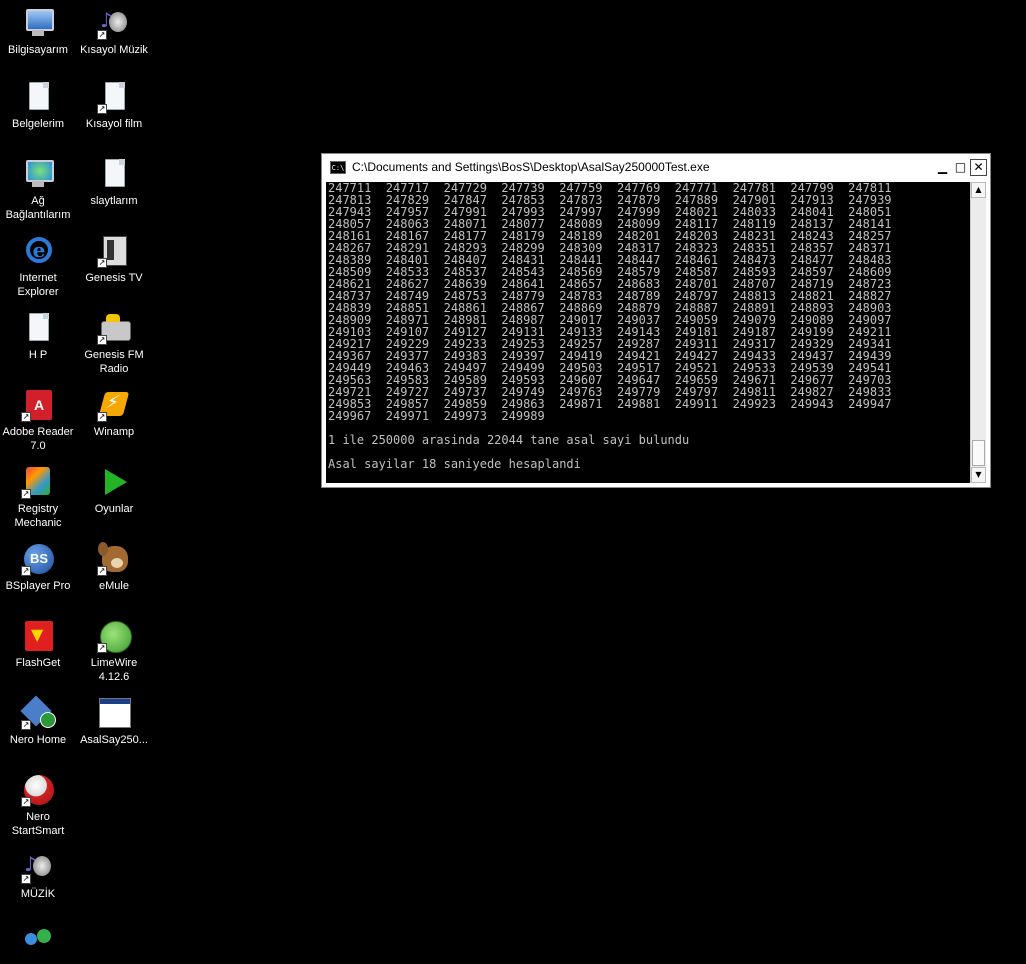  What do you see at coordinates (114, 713) in the screenshot?
I see `application-icon` at bounding box center [114, 713].